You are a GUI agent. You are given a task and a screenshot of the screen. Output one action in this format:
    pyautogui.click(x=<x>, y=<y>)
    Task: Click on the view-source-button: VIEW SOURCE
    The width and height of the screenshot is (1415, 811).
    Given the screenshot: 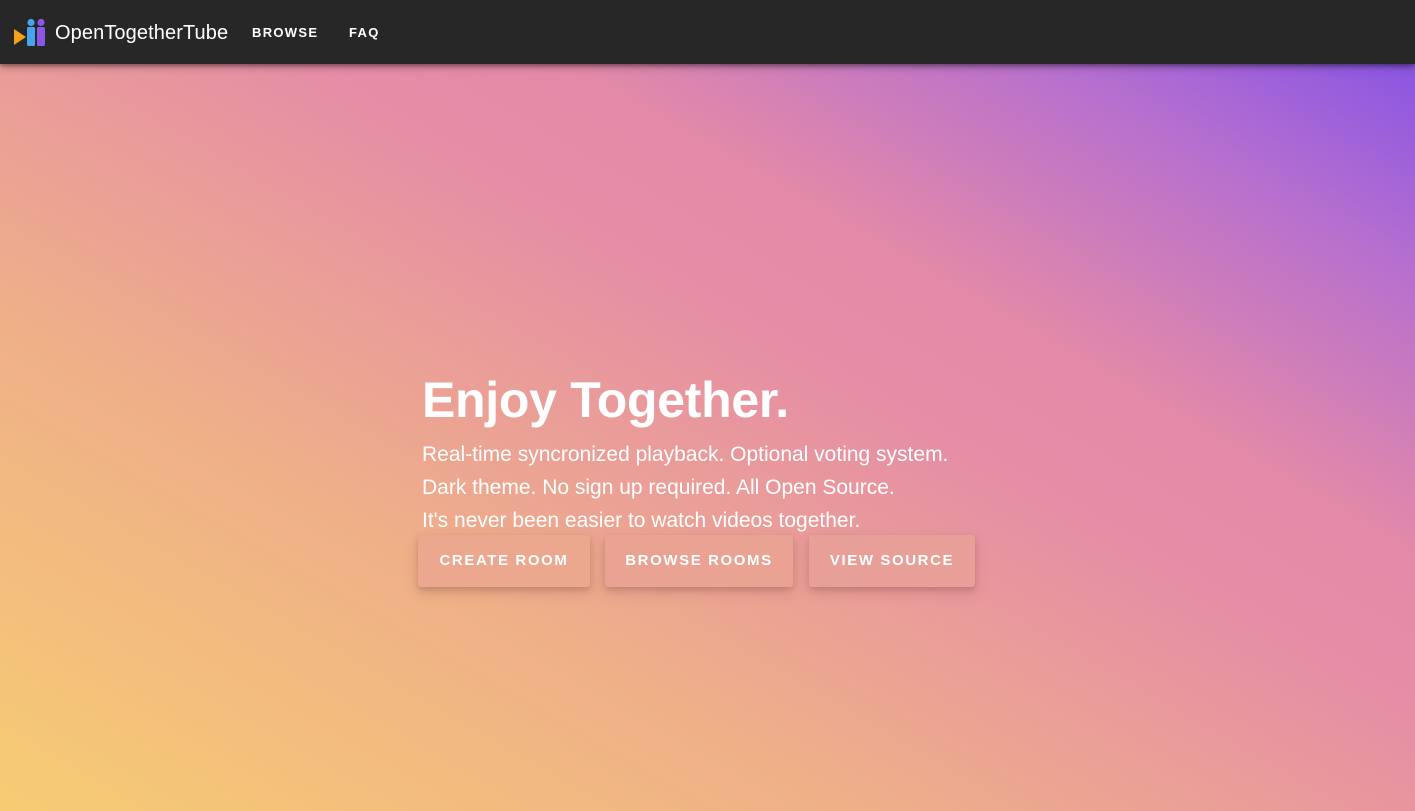 What is the action you would take?
    pyautogui.click(x=892, y=561)
    